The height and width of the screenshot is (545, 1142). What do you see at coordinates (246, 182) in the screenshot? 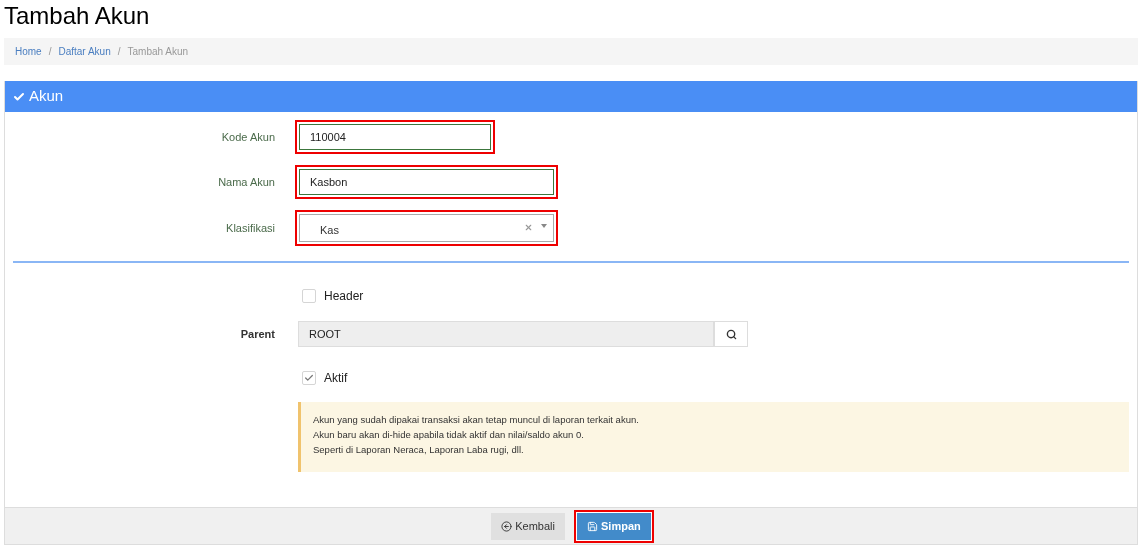
I see `field-label: Nama Akun` at bounding box center [246, 182].